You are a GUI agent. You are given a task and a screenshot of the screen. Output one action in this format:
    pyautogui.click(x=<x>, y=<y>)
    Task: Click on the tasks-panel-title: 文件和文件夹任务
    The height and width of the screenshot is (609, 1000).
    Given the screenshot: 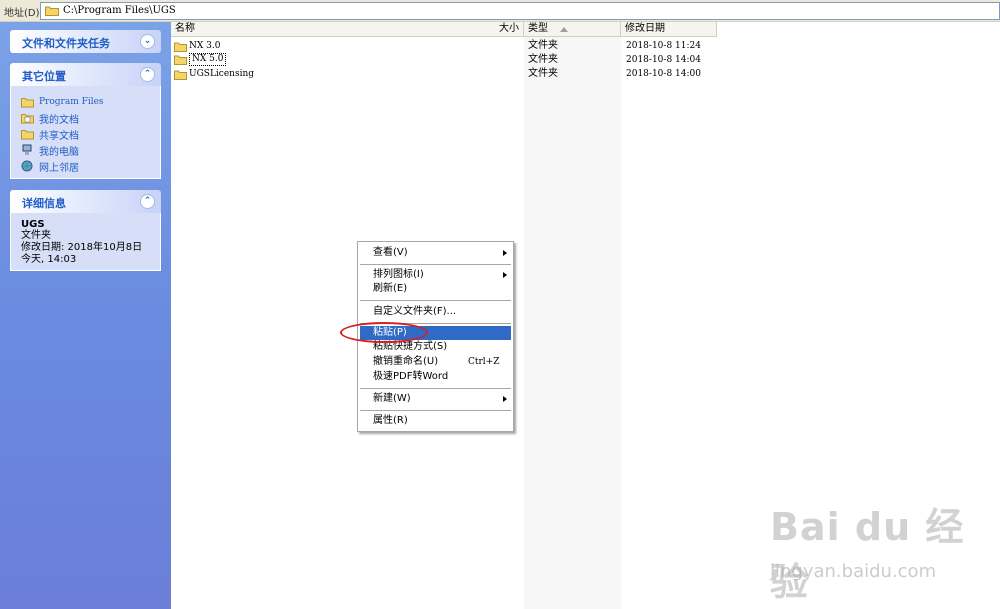 What is the action you would take?
    pyautogui.click(x=66, y=43)
    